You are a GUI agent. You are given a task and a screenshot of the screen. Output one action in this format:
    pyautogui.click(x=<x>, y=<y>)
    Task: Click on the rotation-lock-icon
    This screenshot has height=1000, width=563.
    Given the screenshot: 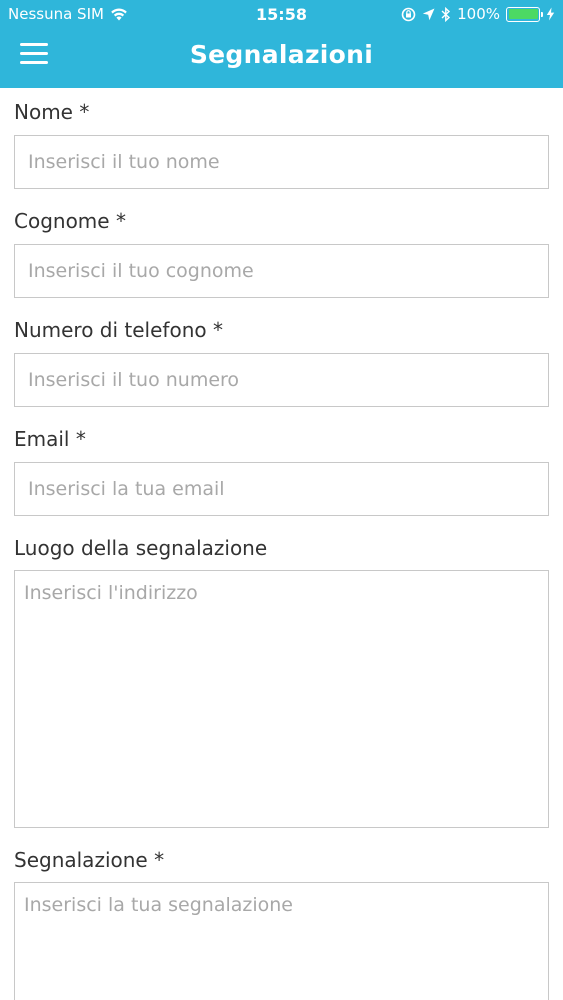 What is the action you would take?
    pyautogui.click(x=408, y=14)
    